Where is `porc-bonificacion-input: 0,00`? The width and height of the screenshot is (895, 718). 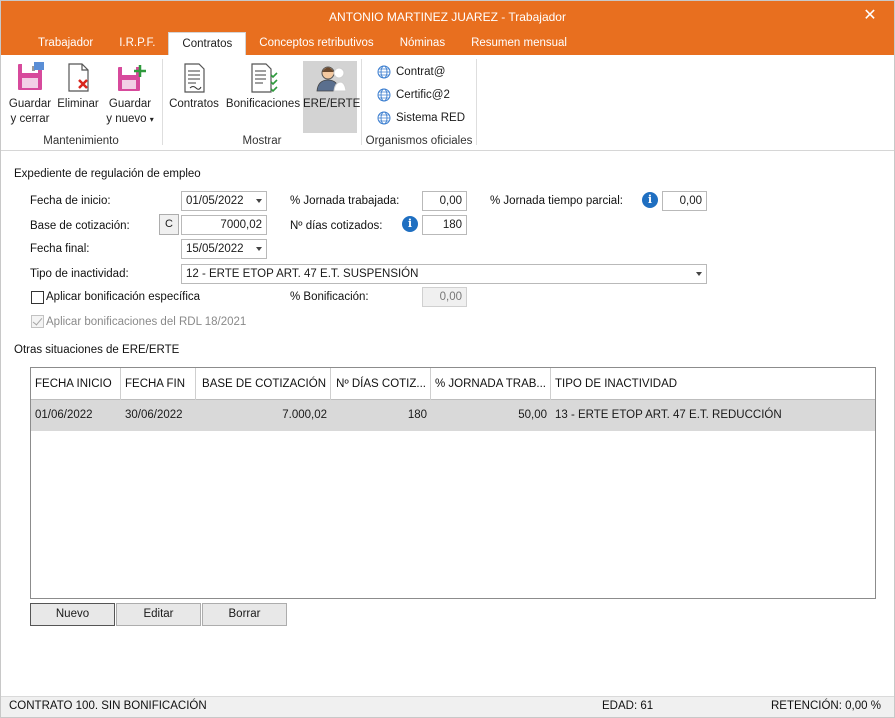 porc-bonificacion-input: 0,00 is located at coordinates (444, 297).